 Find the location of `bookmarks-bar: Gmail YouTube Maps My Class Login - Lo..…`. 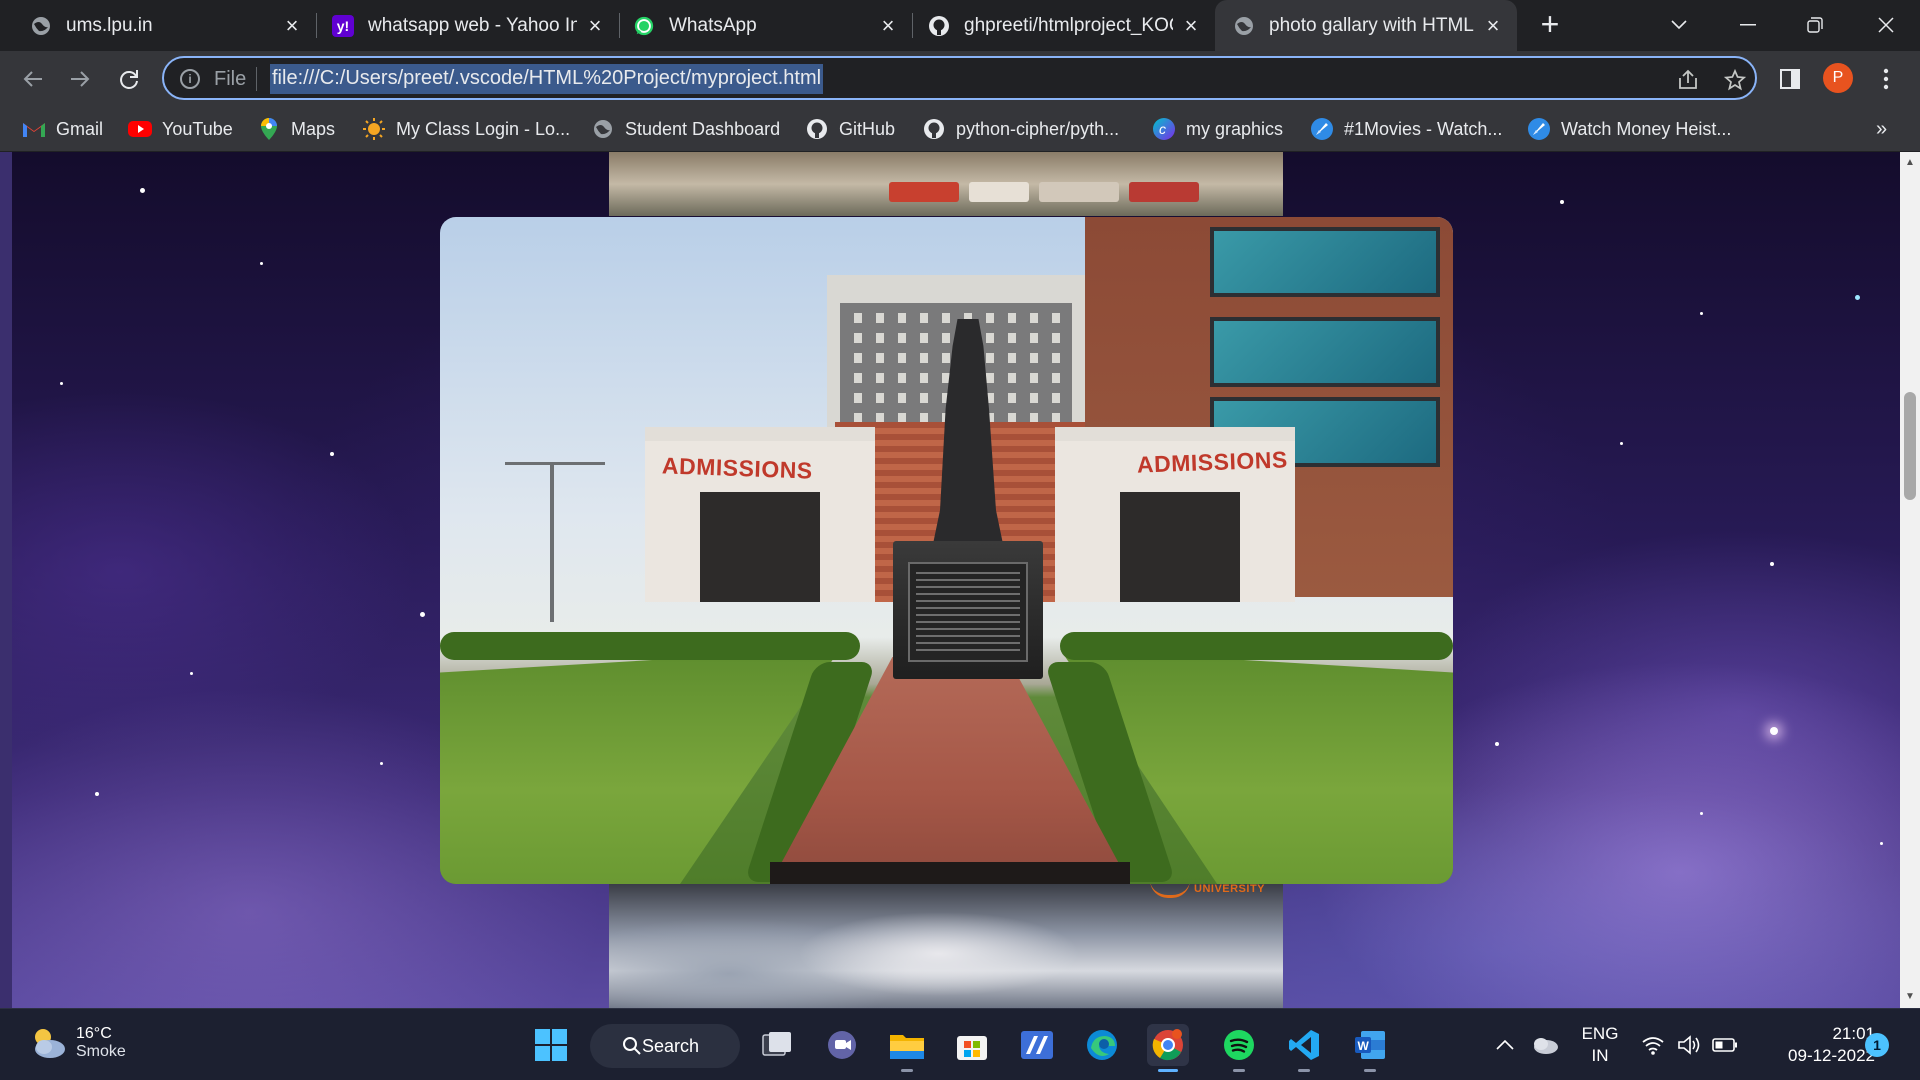

bookmarks-bar: Gmail YouTube Maps My Class Login - Lo..… is located at coordinates (960, 129).